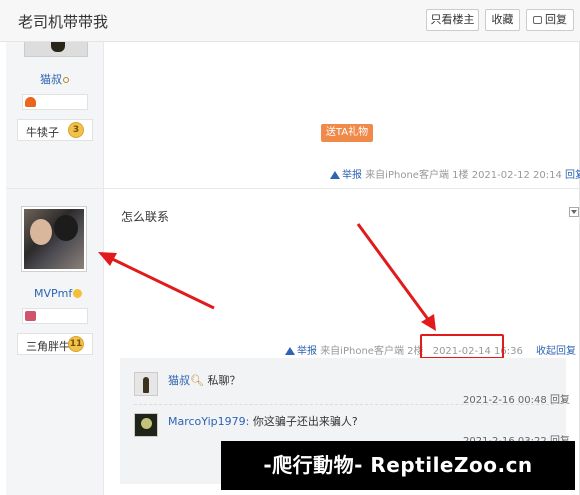 The width and height of the screenshot is (580, 495). I want to click on collapse-replies-link: 收起回复, so click(556, 351).